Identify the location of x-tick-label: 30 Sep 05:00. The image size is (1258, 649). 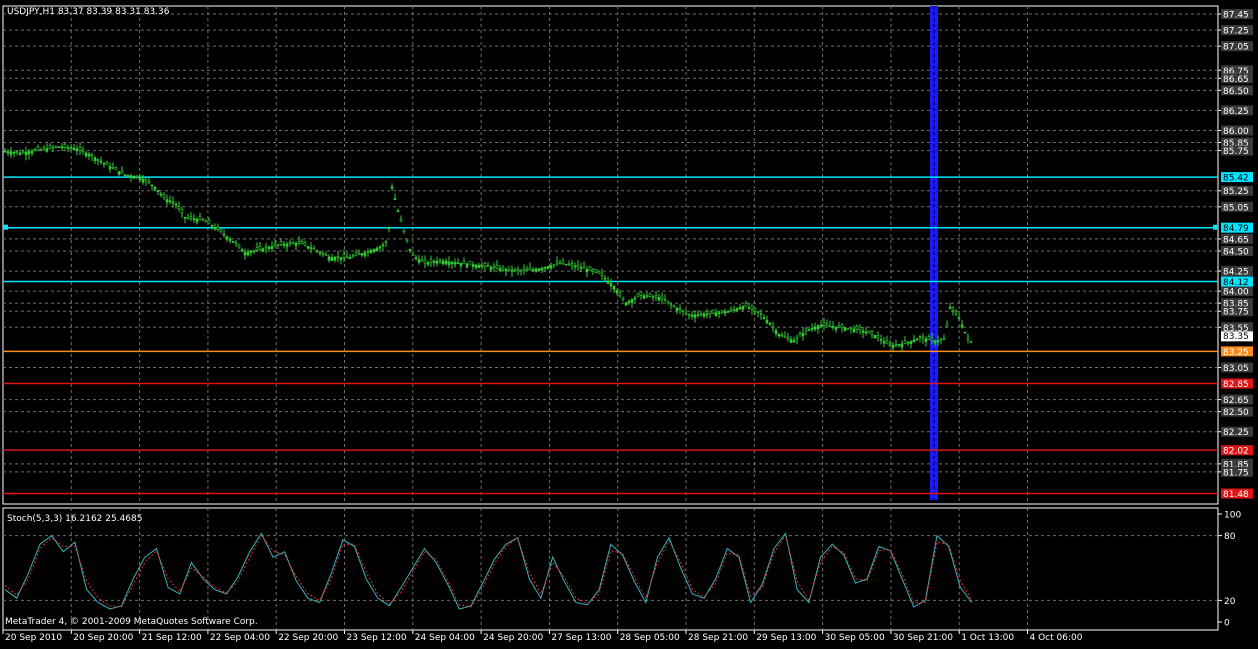
(855, 638).